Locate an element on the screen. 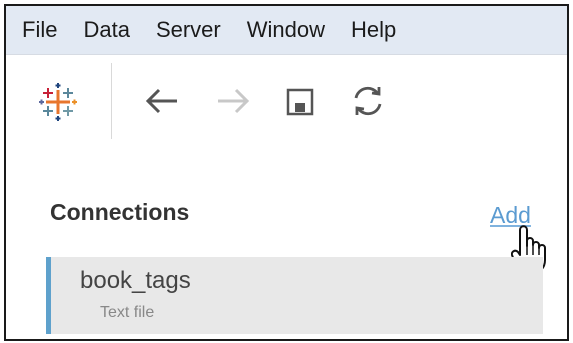 Image resolution: width=573 pixels, height=343 pixels. toolbar-divider is located at coordinates (111, 101).